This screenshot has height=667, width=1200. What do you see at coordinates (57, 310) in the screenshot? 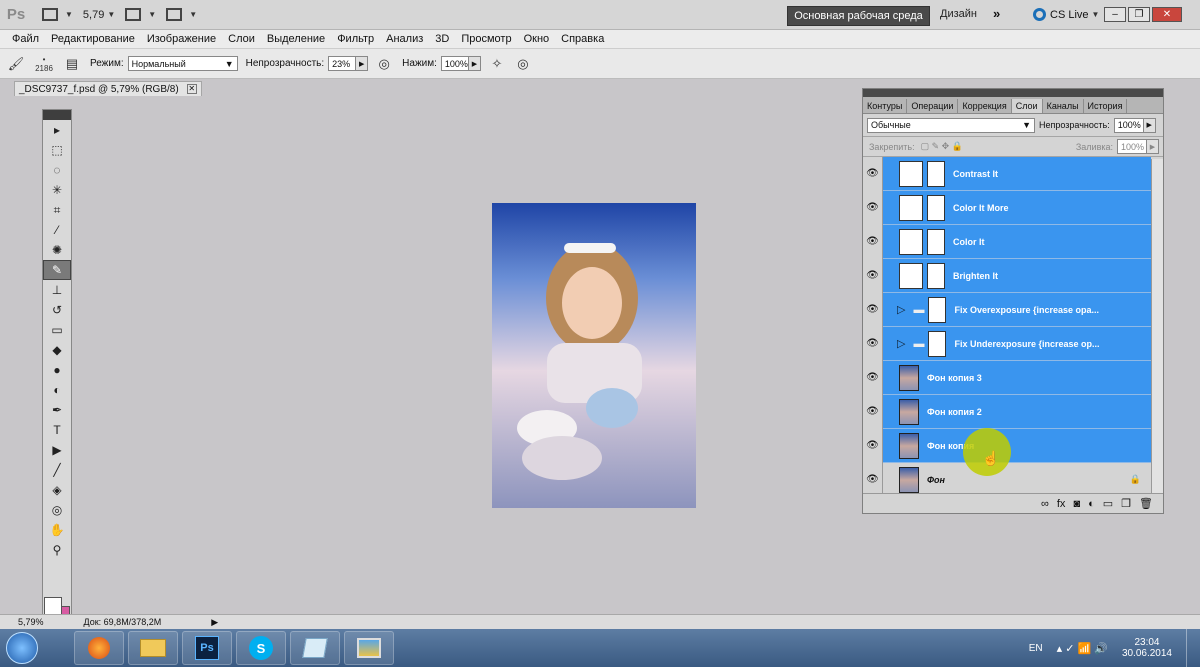
I see `history-brush-tool-icon: ↺` at bounding box center [57, 310].